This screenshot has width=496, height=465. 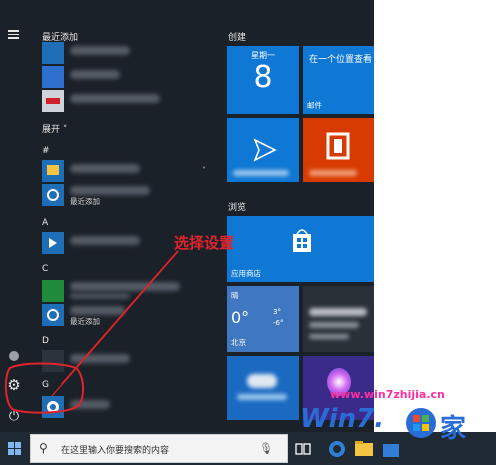 What do you see at coordinates (300, 249) in the screenshot?
I see `store-tile: 应用商店` at bounding box center [300, 249].